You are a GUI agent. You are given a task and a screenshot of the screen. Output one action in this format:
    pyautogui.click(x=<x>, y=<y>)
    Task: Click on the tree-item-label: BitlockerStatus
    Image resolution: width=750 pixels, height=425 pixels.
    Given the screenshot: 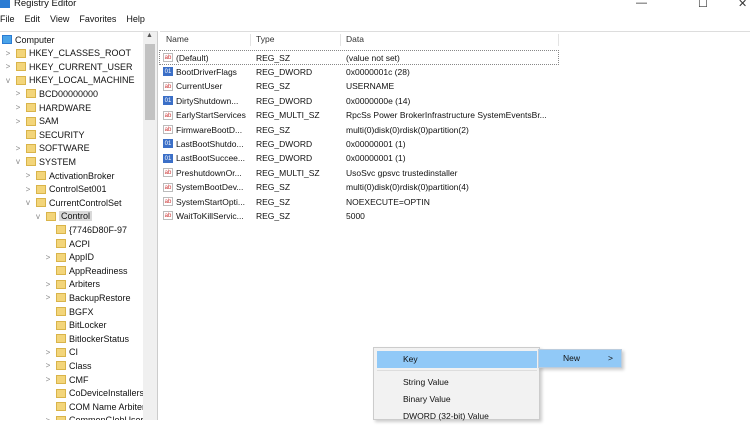 What is the action you would take?
    pyautogui.click(x=99, y=338)
    